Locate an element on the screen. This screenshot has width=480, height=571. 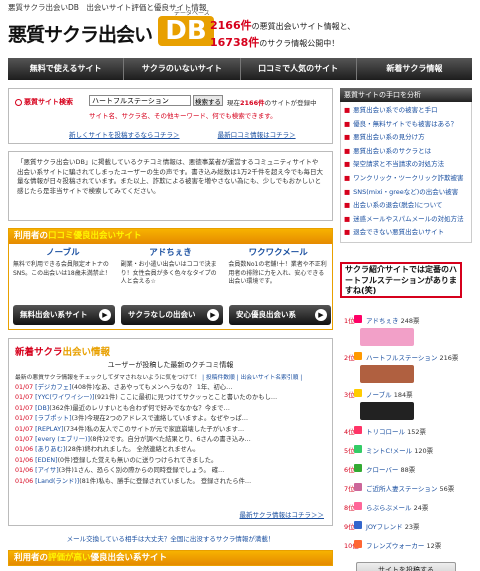
vote-count: 24票 is located at coordinates (421, 508).